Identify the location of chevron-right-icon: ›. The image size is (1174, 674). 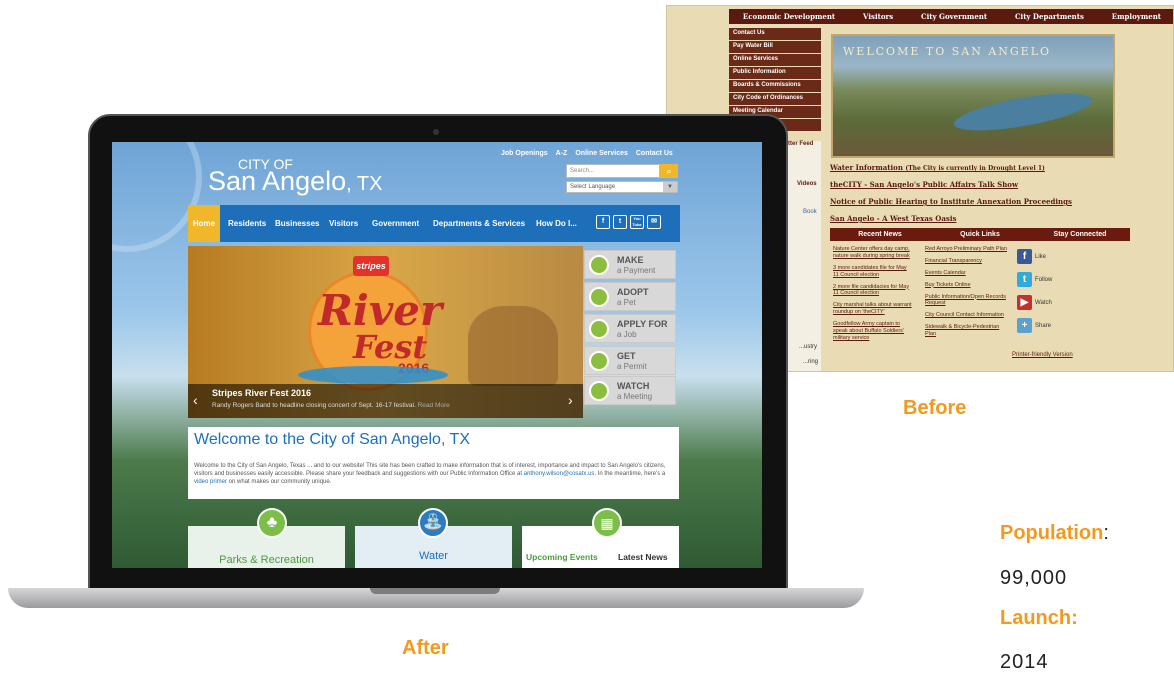
(570, 400).